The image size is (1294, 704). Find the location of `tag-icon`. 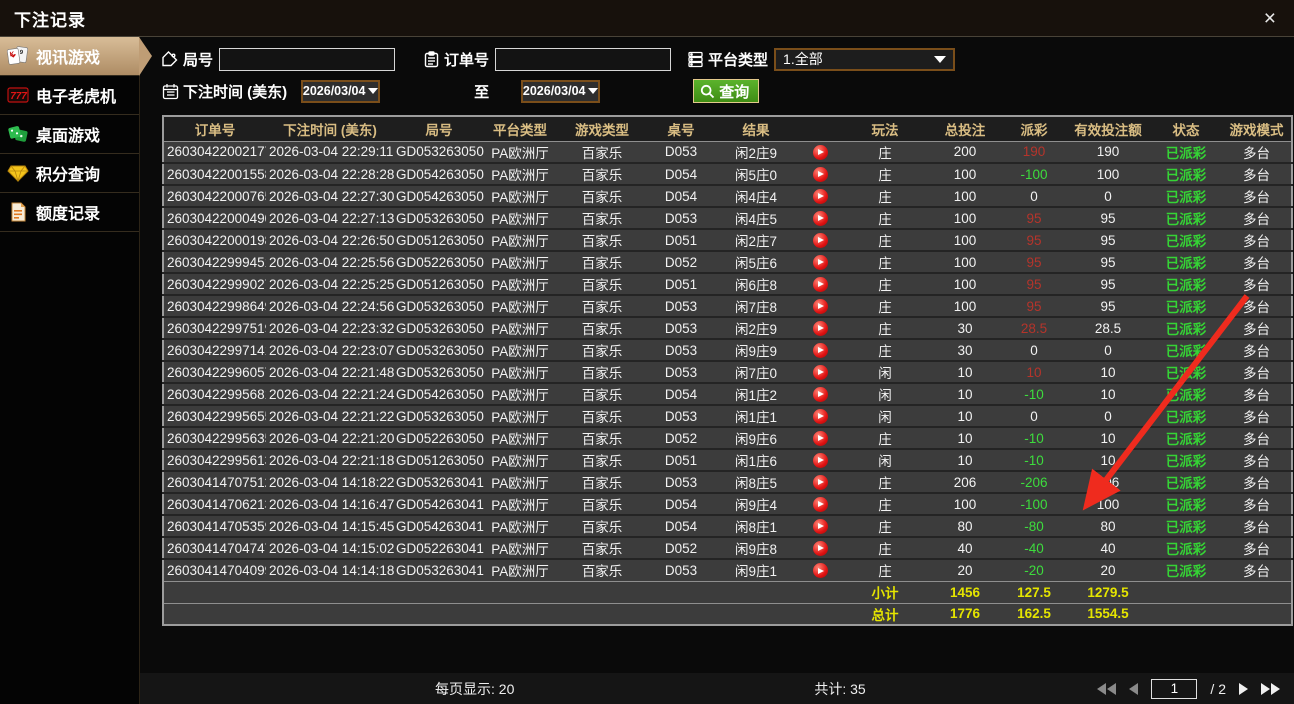

tag-icon is located at coordinates (170, 58).